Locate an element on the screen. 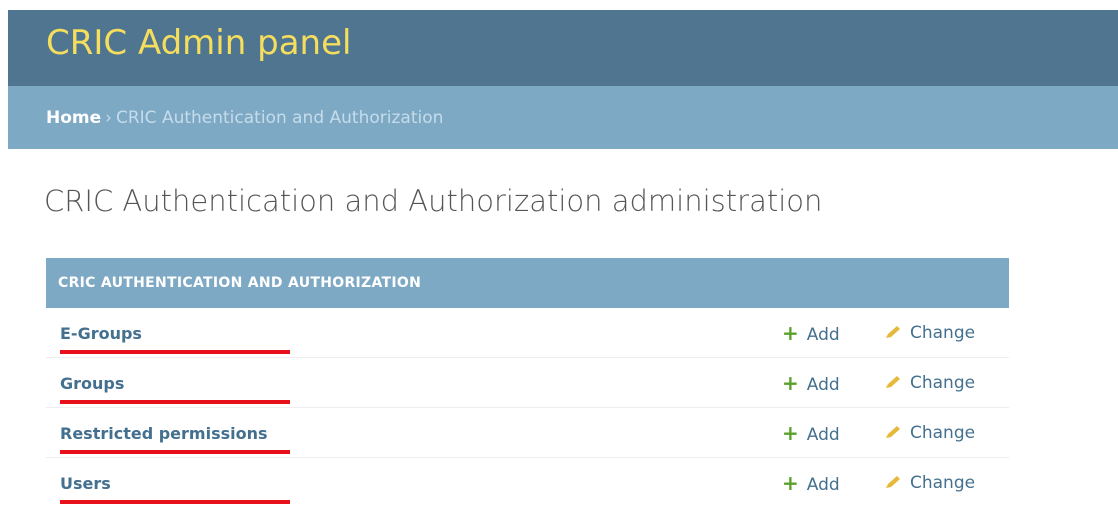 This screenshot has width=1118, height=506. model-link-egroups: E-Groups is located at coordinates (101, 333).